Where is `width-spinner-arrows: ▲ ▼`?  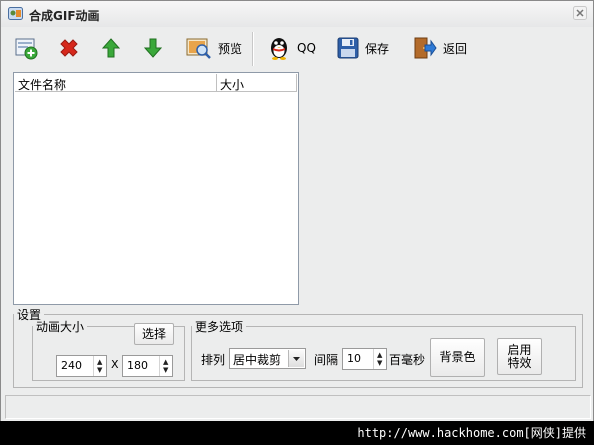 width-spinner-arrows: ▲ ▼ is located at coordinates (99, 366).